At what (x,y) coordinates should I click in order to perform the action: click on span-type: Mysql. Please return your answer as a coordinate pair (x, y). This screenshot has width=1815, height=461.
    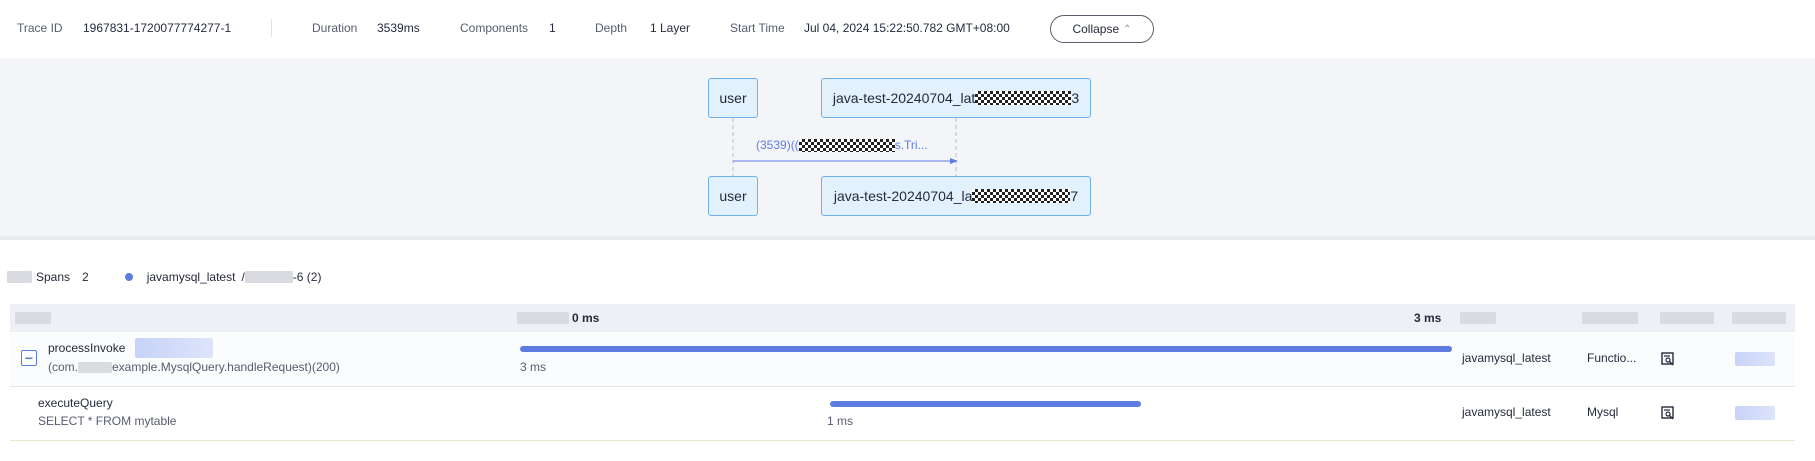
    Looking at the image, I should click on (1603, 412).